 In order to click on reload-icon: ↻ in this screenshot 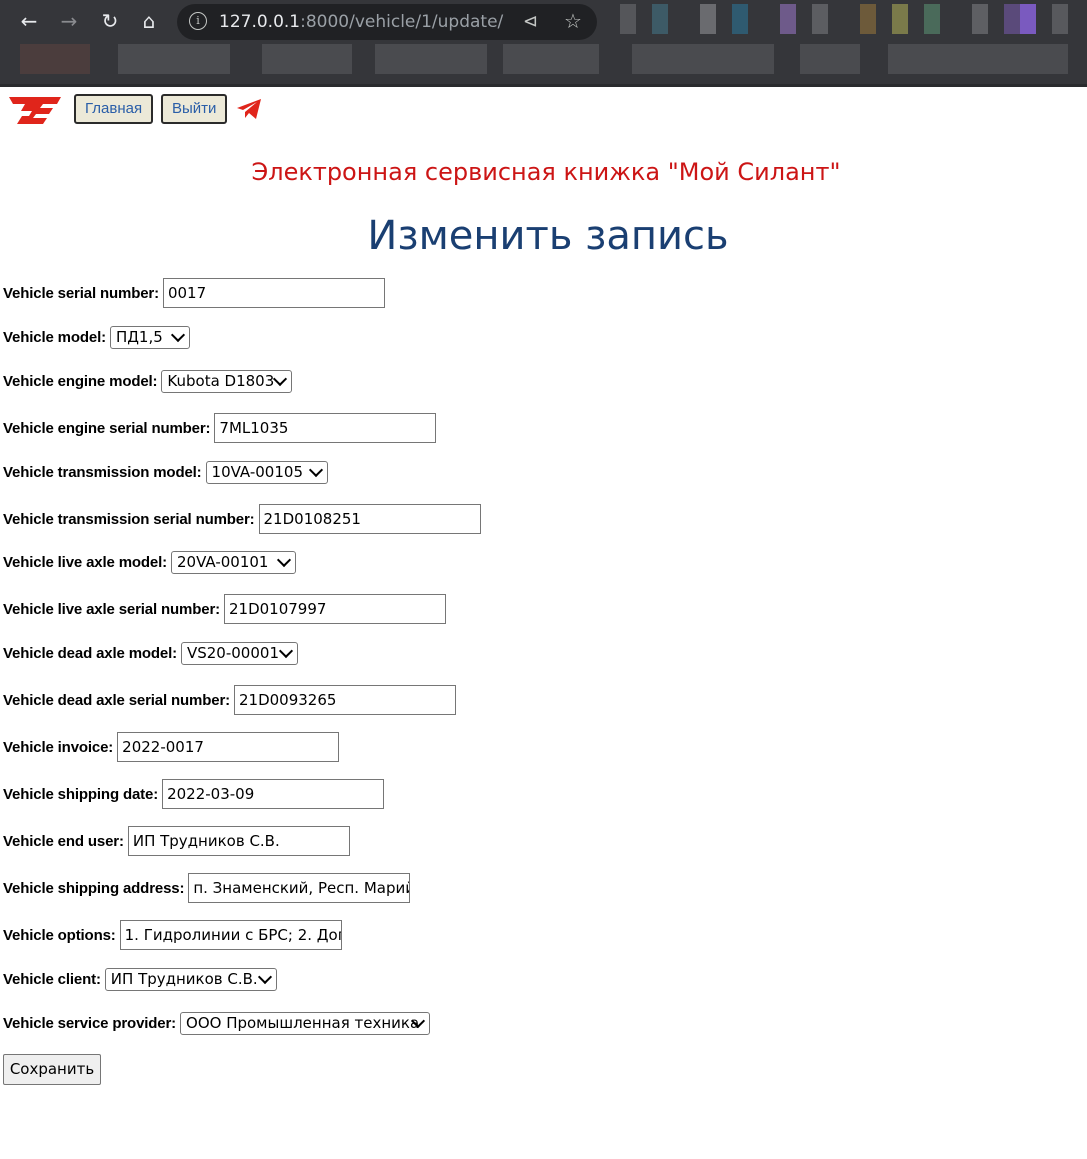, I will do `click(110, 21)`.